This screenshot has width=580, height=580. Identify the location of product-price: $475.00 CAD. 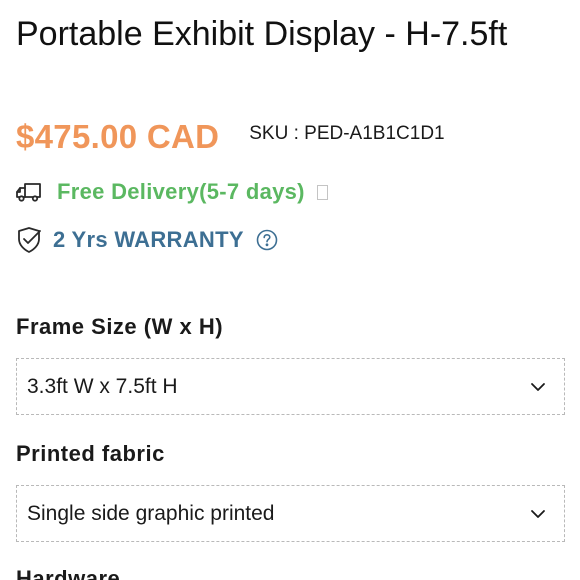
(118, 136).